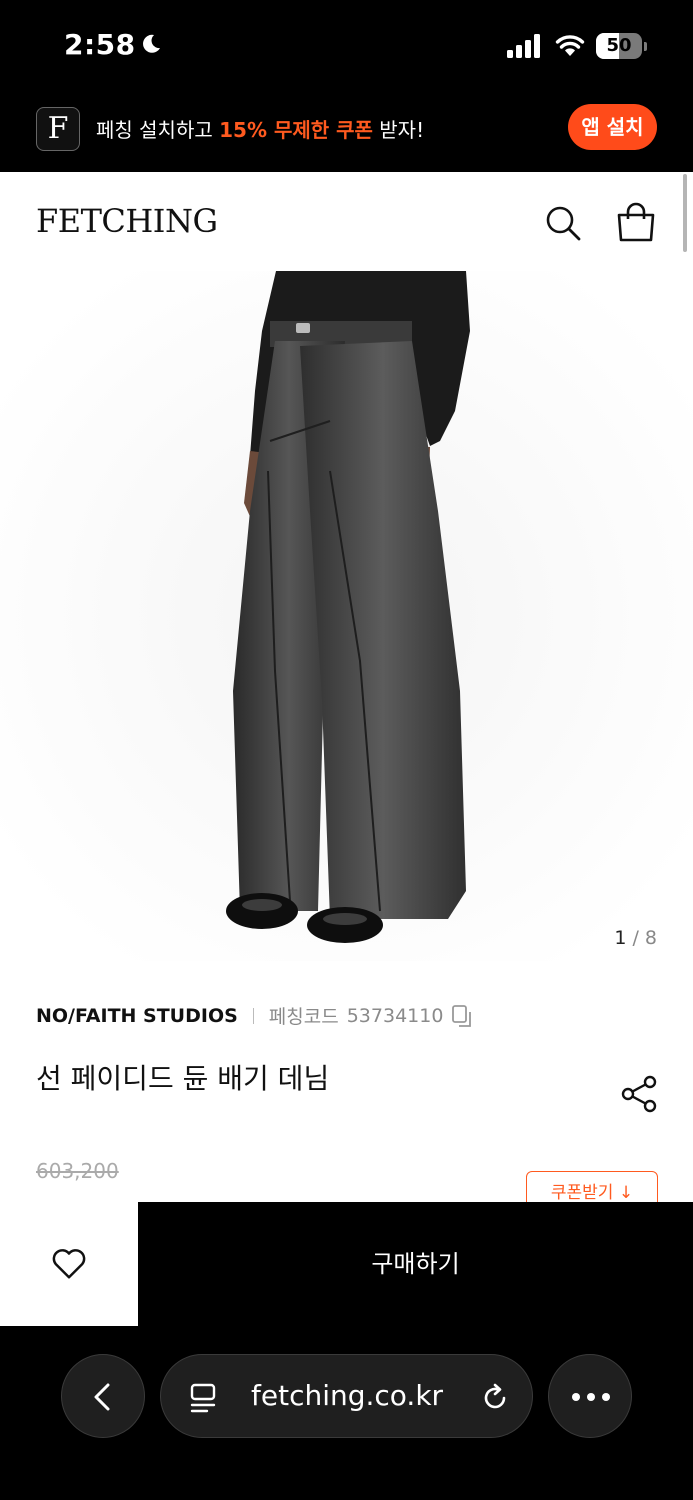 The width and height of the screenshot is (693, 1500). Describe the element at coordinates (127, 221) in the screenshot. I see `fetching-logo: FETCHING` at that location.